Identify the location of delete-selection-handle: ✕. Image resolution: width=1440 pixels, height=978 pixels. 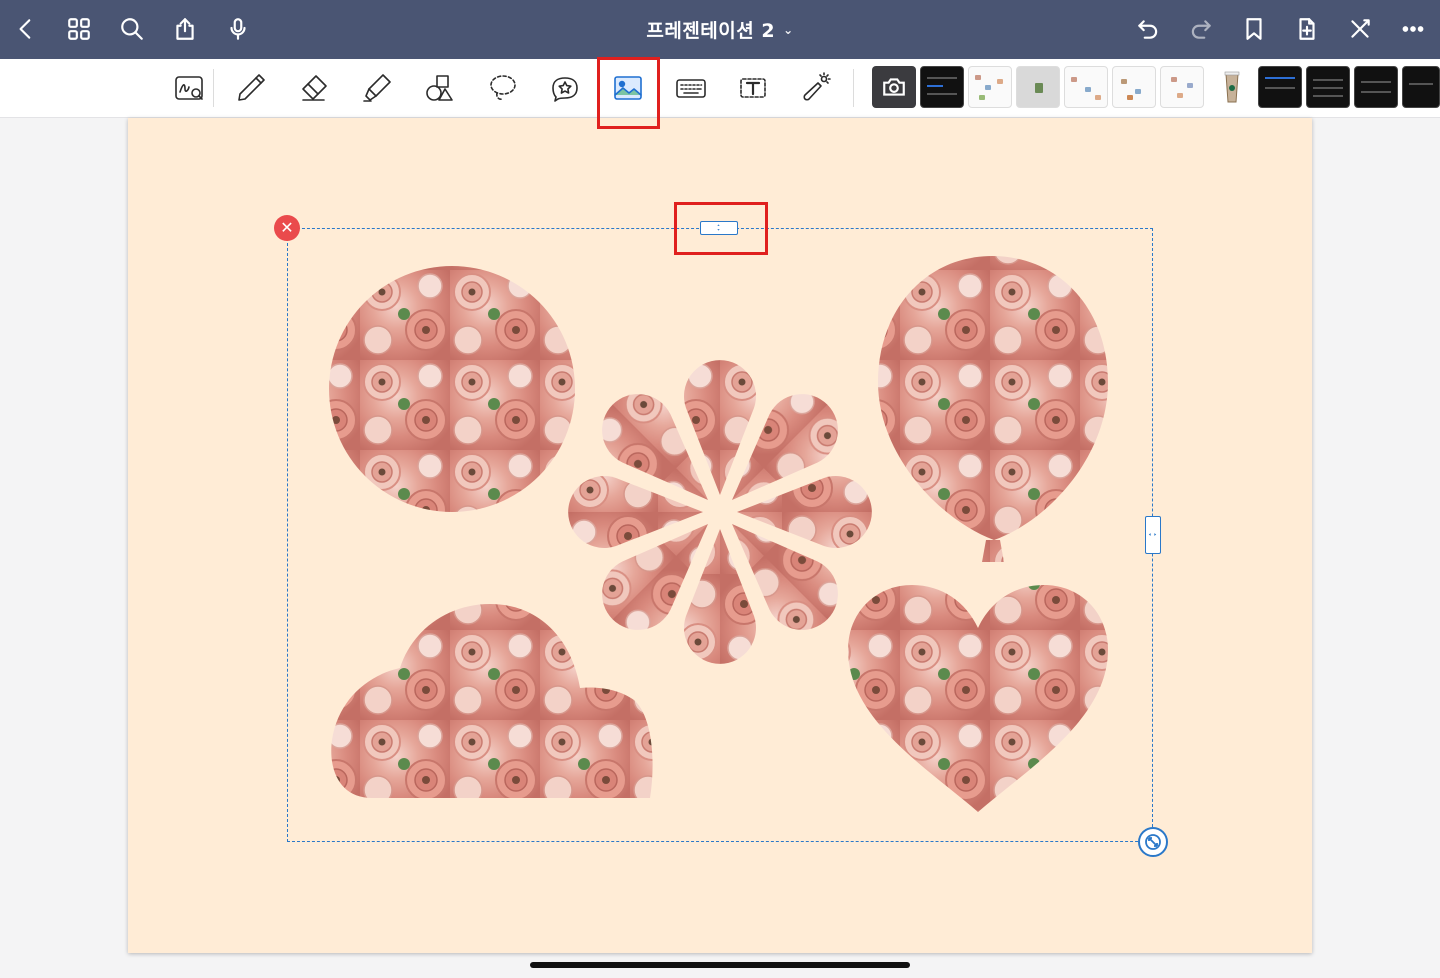
(287, 228).